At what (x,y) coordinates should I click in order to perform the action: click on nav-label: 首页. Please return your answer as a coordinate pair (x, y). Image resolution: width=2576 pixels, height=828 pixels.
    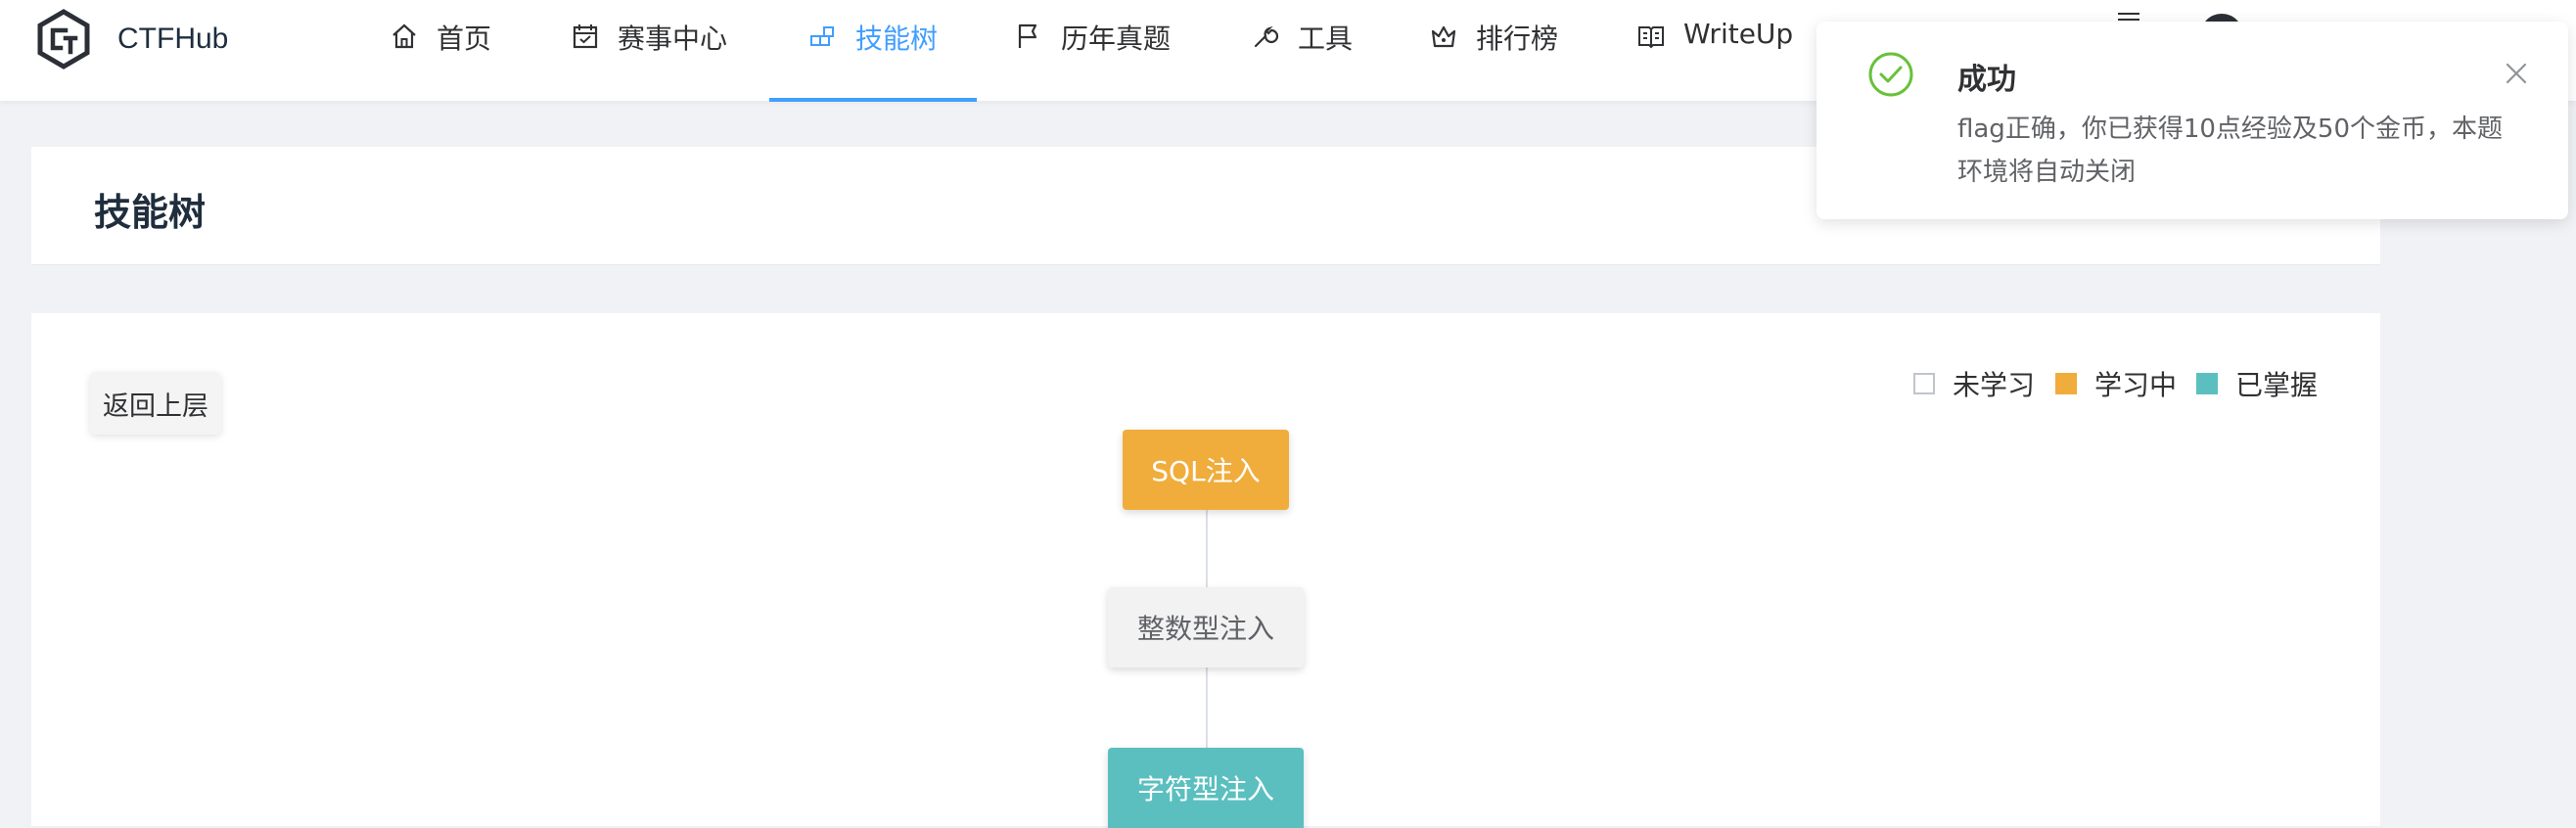
    Looking at the image, I should click on (464, 39).